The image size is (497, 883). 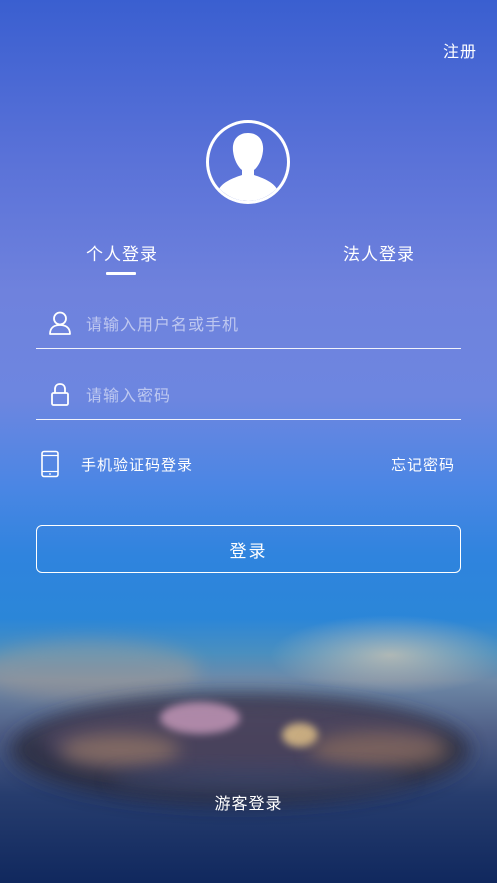 I want to click on forgot-password-link: 忘记密码, so click(x=423, y=464).